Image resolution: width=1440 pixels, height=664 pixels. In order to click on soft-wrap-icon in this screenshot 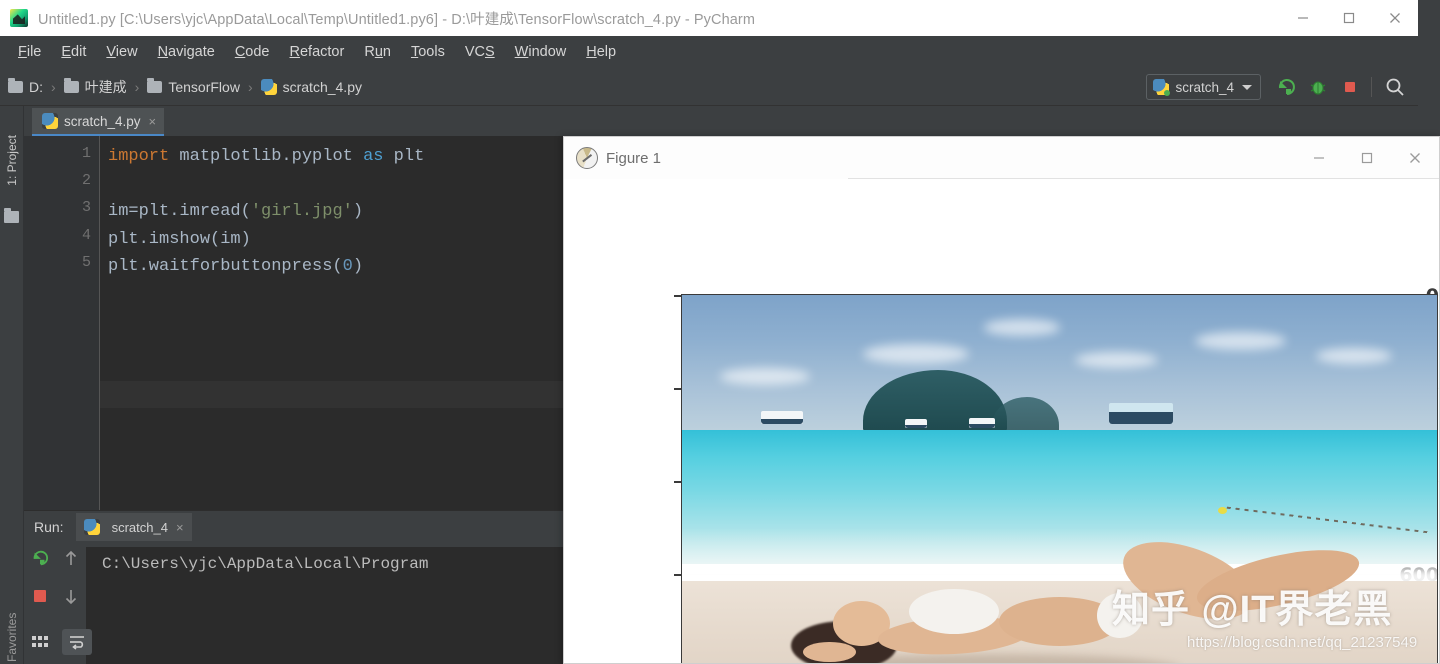, I will do `click(77, 642)`.